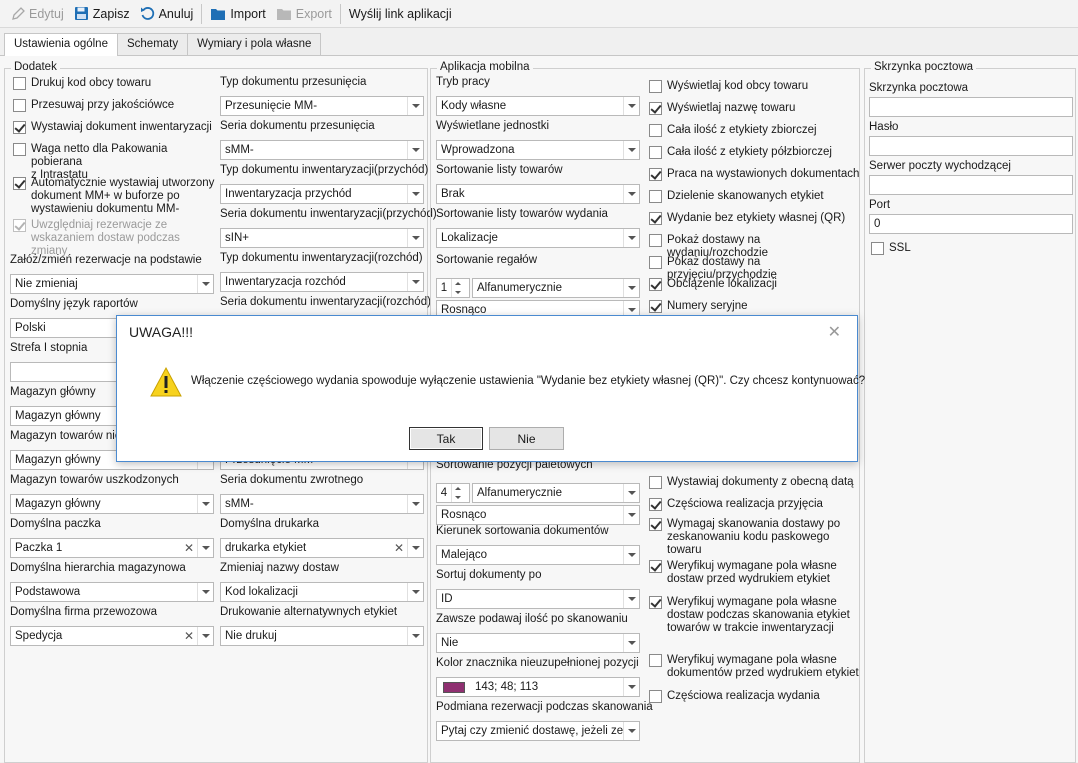  Describe the element at coordinates (755, 504) in the screenshot. I see `mobile-checkbox: Częściowa realizacja przyjęcia` at that location.